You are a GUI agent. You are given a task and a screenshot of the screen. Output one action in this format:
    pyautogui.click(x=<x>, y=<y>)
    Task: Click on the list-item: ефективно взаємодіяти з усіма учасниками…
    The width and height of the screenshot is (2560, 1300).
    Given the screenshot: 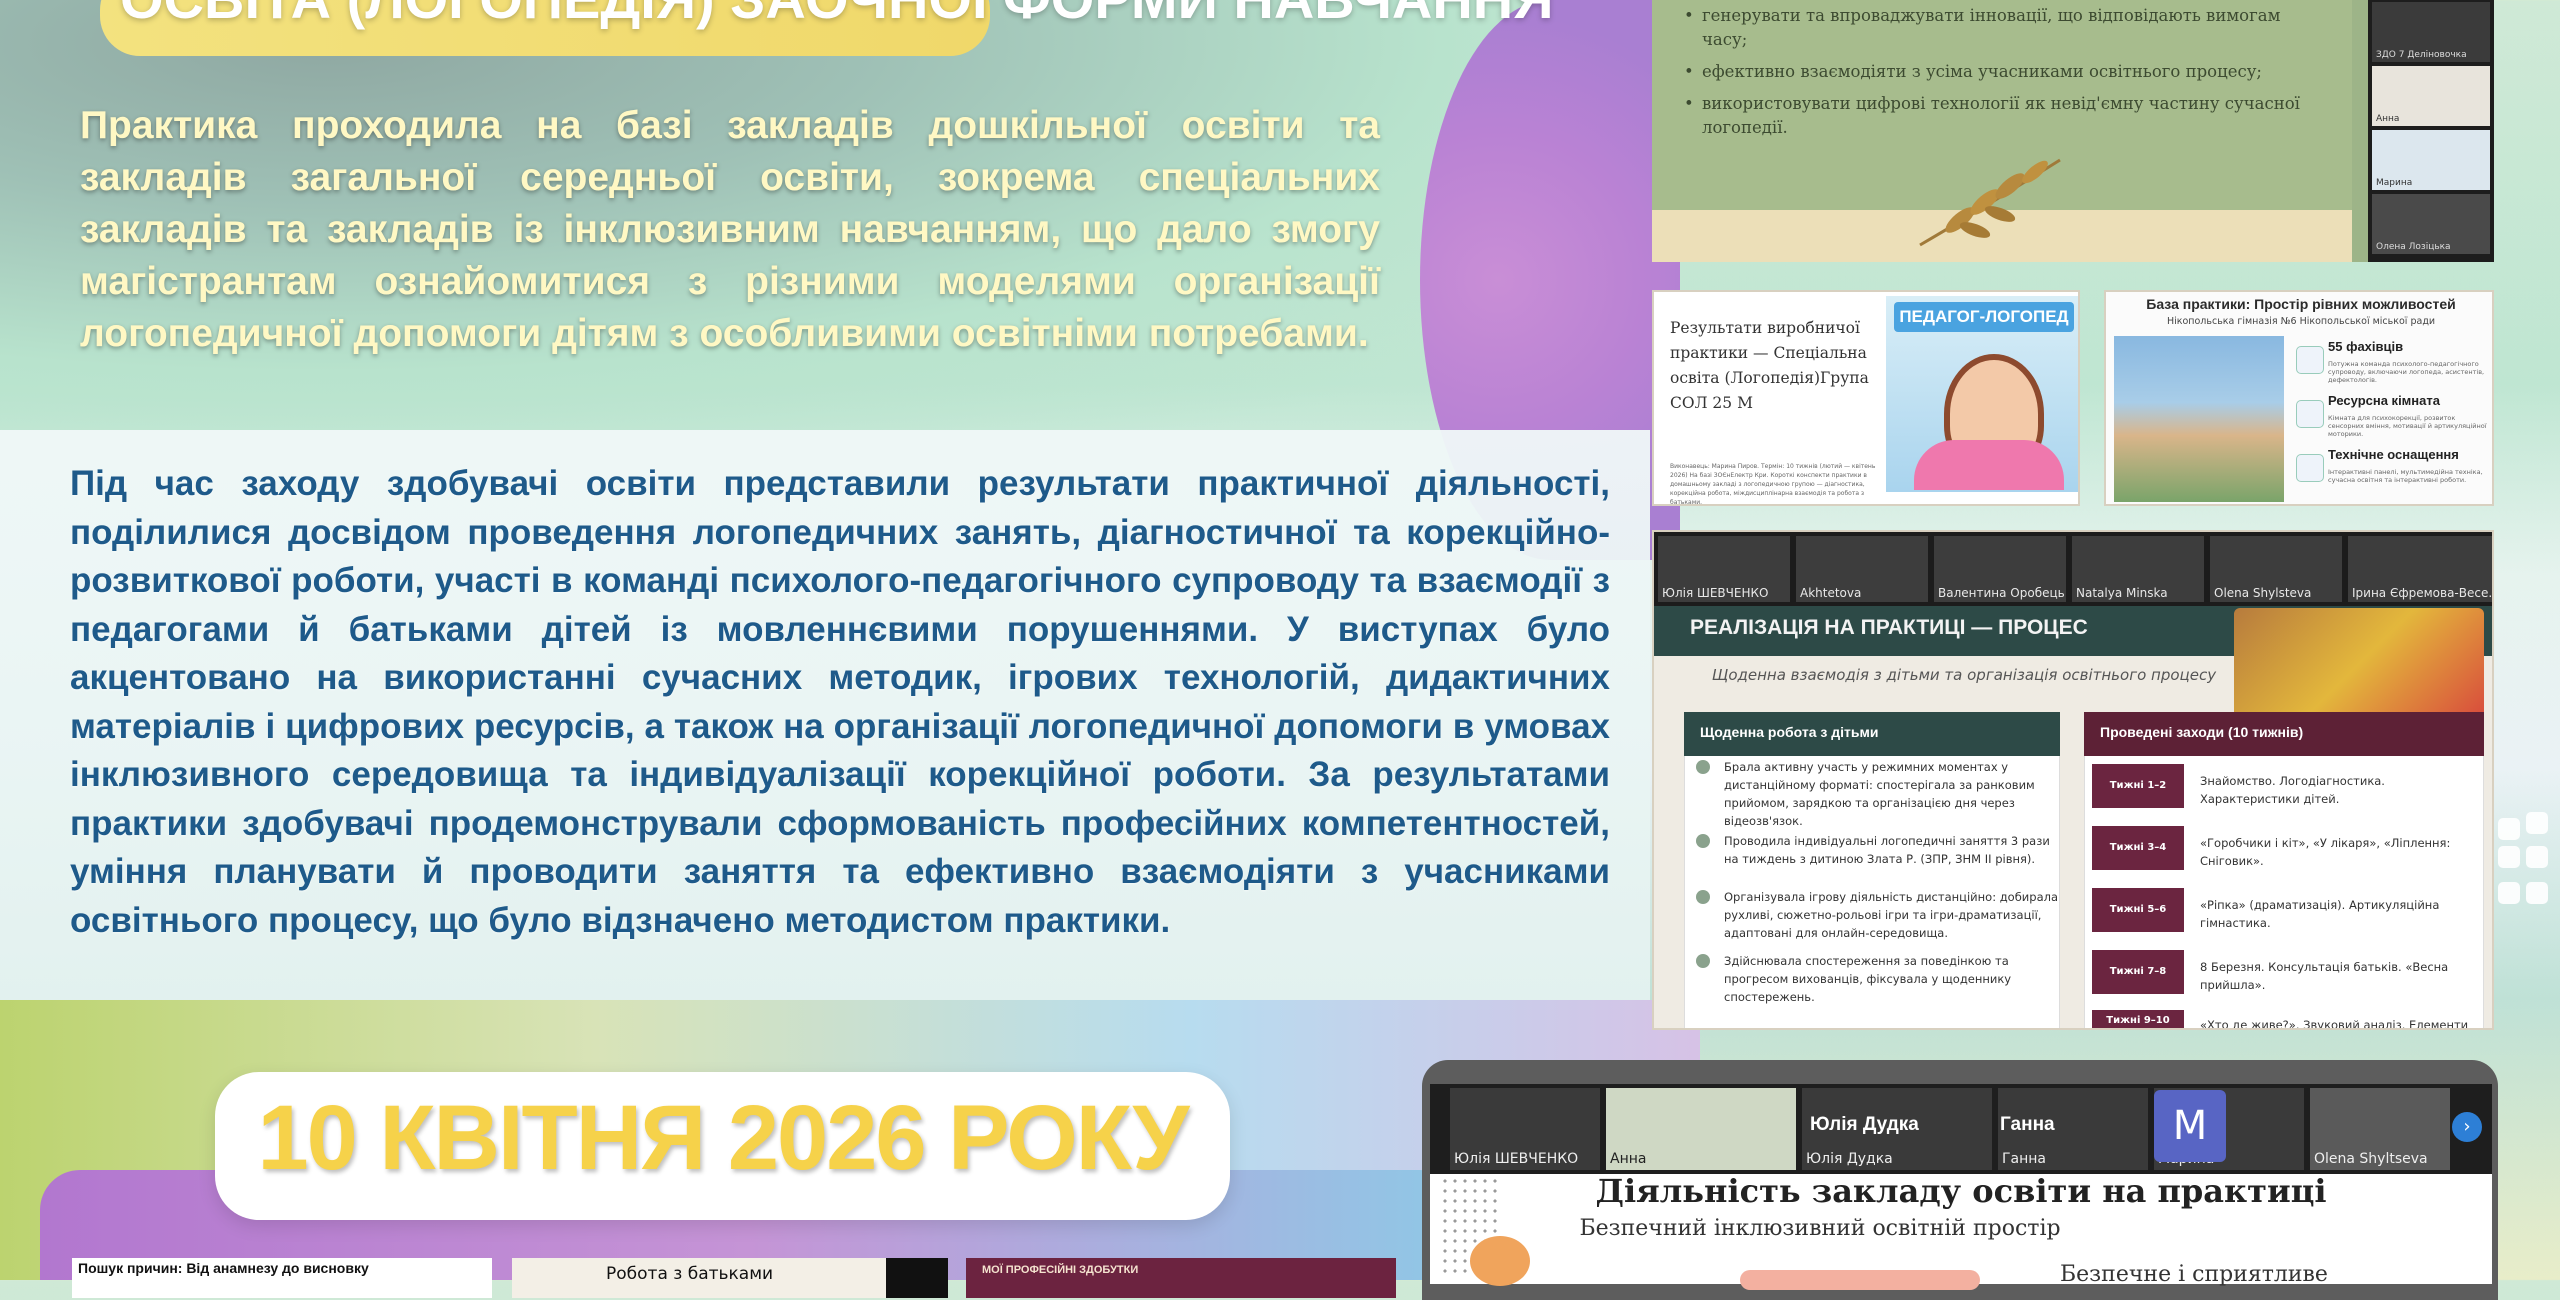 What is the action you would take?
    pyautogui.click(x=2005, y=72)
    